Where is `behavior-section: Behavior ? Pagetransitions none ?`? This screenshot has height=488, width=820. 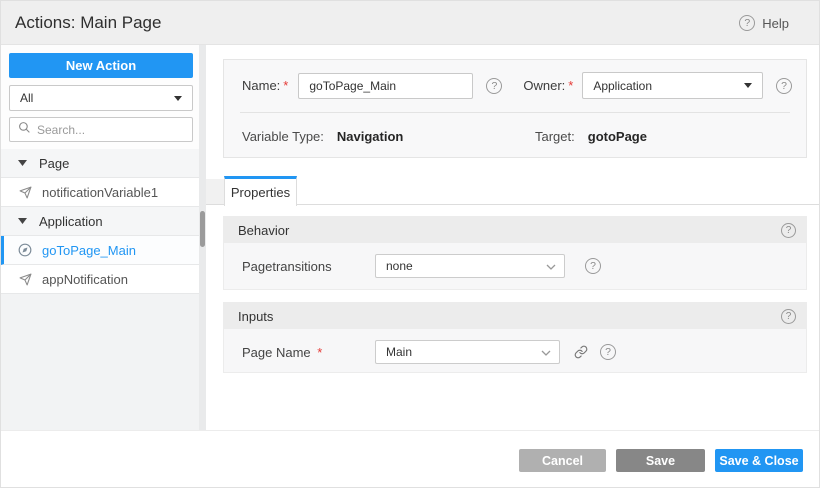
behavior-section: Behavior ? Pagetransitions none ? is located at coordinates (515, 253).